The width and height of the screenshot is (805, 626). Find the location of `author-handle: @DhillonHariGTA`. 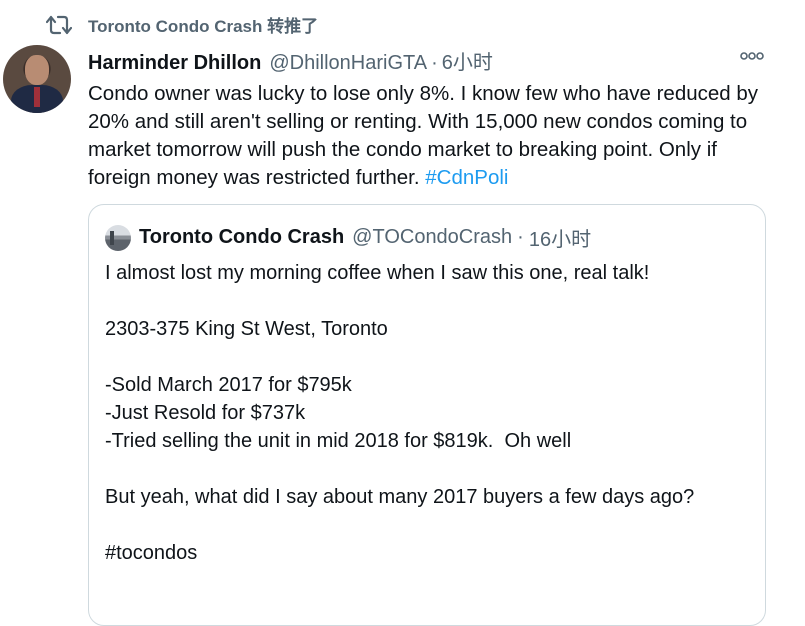

author-handle: @DhillonHariGTA is located at coordinates (348, 63).